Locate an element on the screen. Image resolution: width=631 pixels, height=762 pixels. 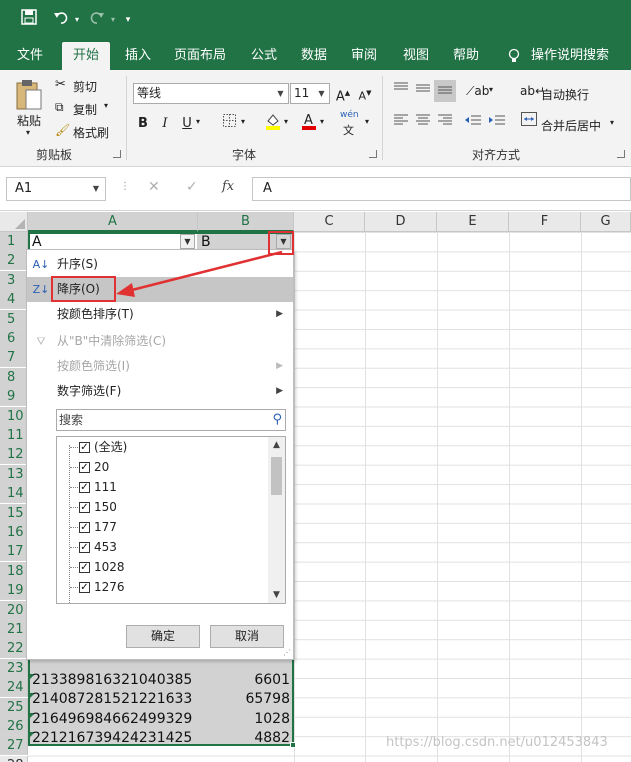
align-top-icon is located at coordinates (401, 91).